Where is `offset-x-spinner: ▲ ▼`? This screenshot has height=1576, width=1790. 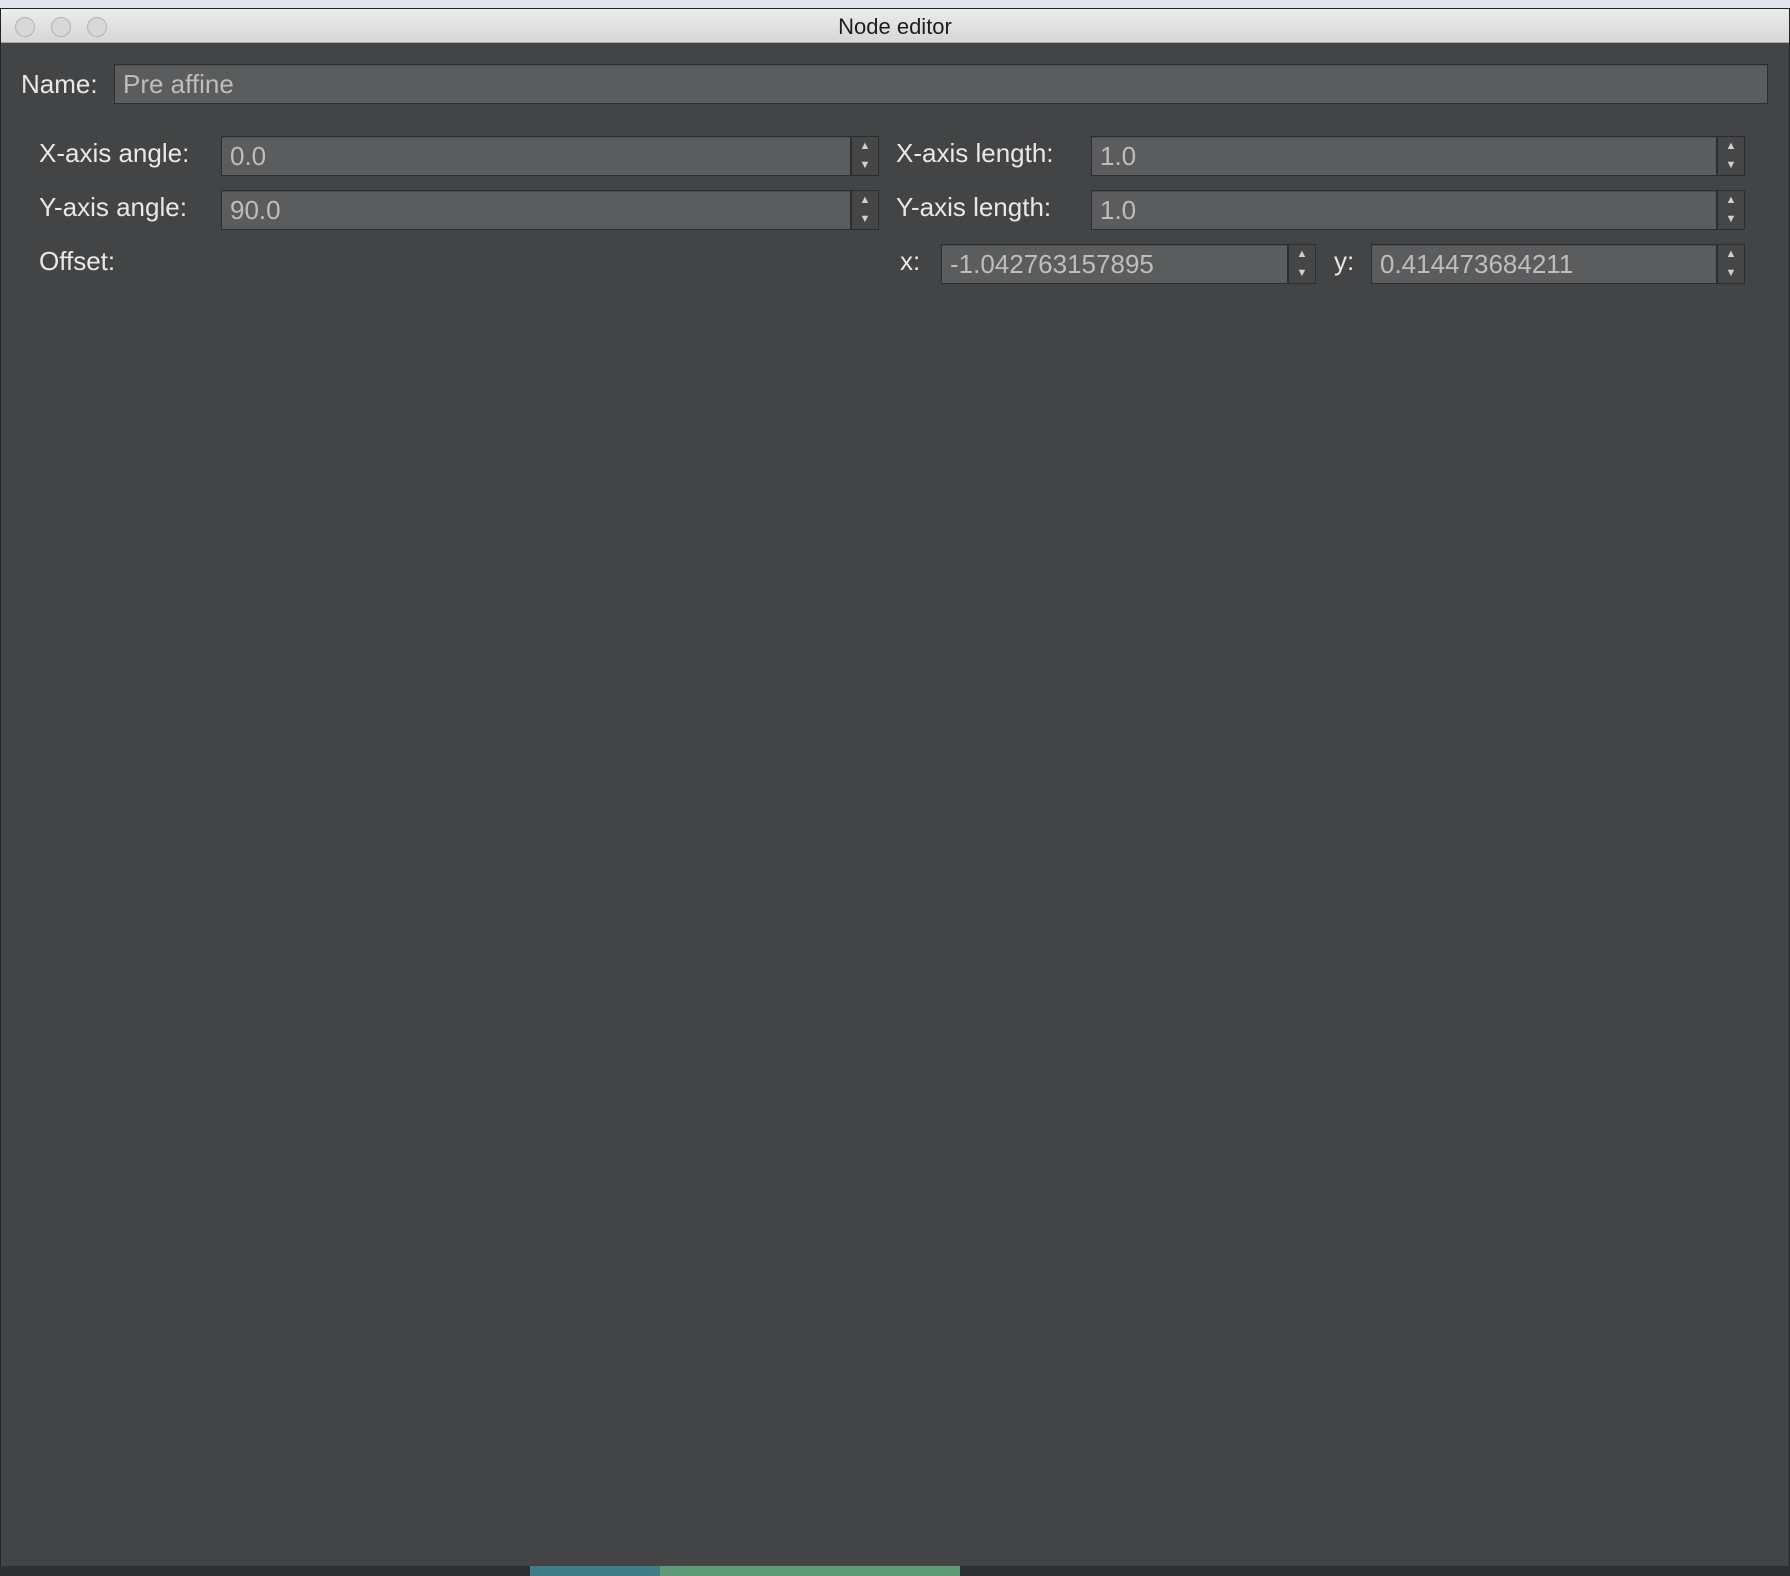
offset-x-spinner: ▲ ▼ is located at coordinates (1302, 264).